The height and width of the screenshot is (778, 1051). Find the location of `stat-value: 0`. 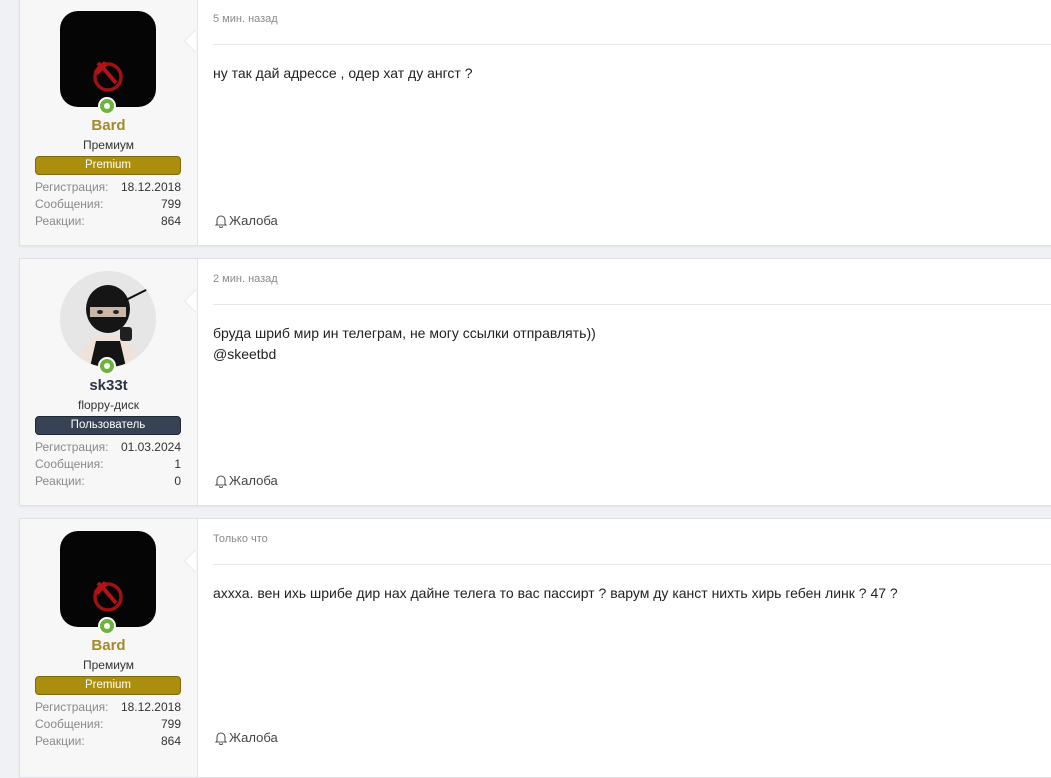

stat-value: 0 is located at coordinates (177, 481).